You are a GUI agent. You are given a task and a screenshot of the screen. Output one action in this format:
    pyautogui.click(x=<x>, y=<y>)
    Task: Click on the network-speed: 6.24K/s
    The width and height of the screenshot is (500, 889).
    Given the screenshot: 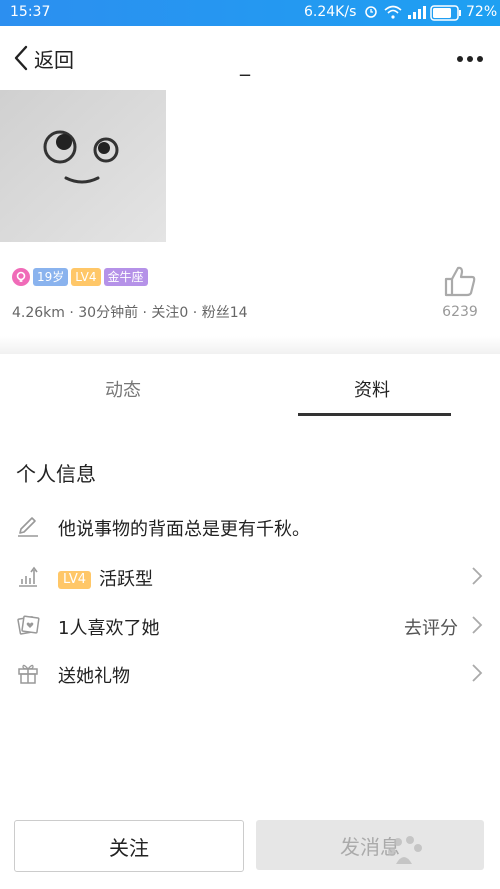 What is the action you would take?
    pyautogui.click(x=330, y=12)
    